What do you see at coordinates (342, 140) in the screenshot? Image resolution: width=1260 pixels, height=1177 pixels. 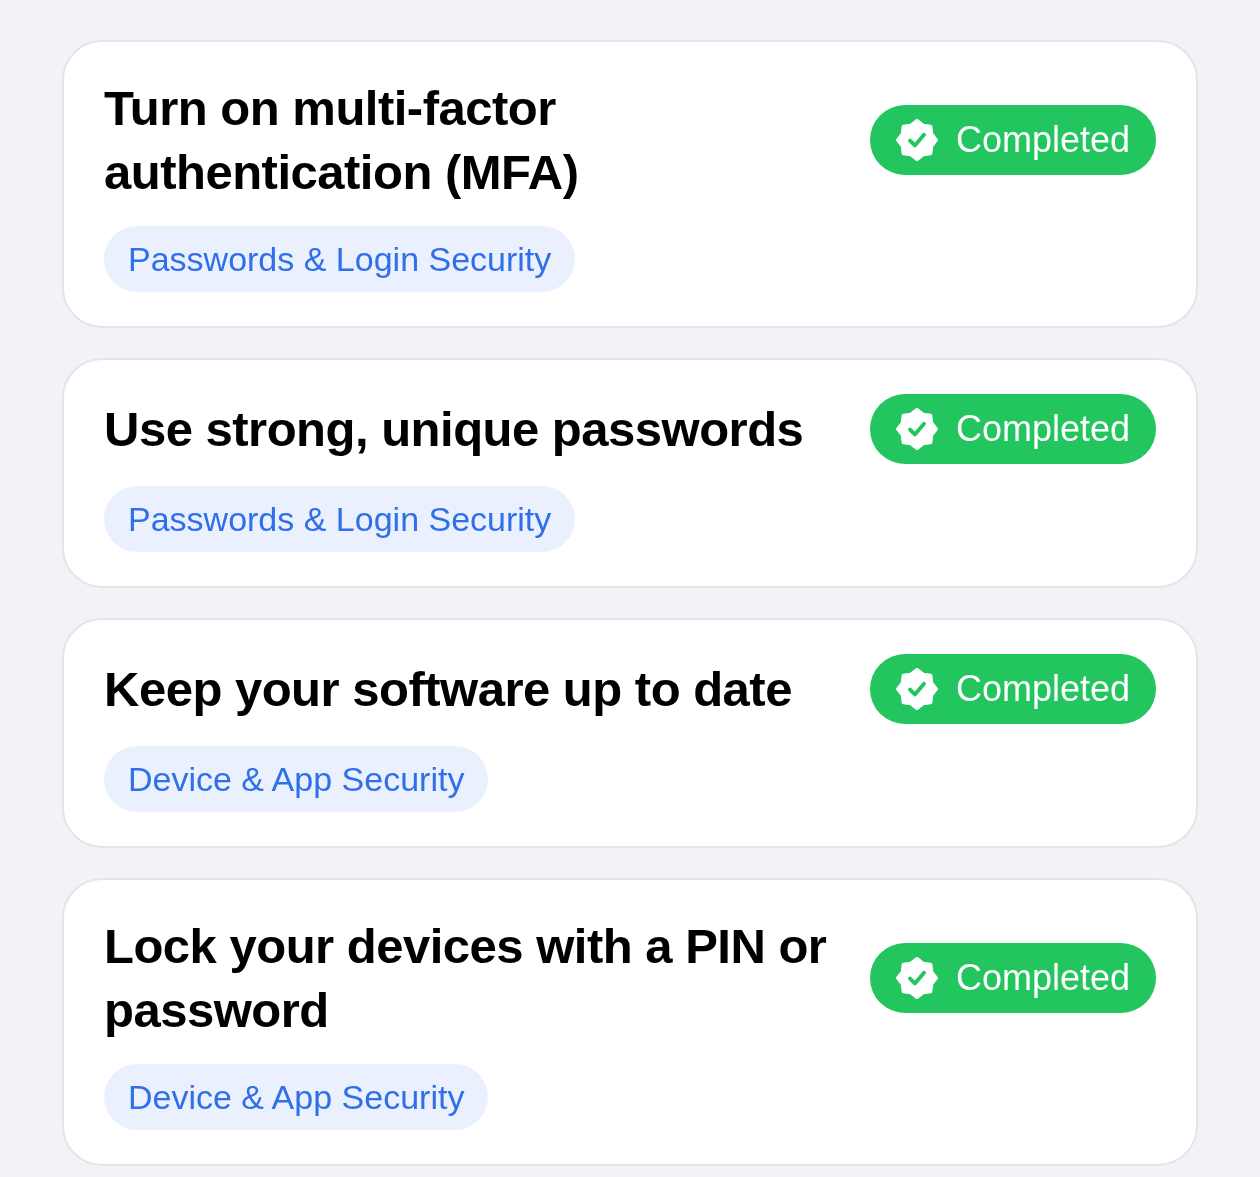 I see `task-title: Turn on multi-factor authentication (MFA)` at bounding box center [342, 140].